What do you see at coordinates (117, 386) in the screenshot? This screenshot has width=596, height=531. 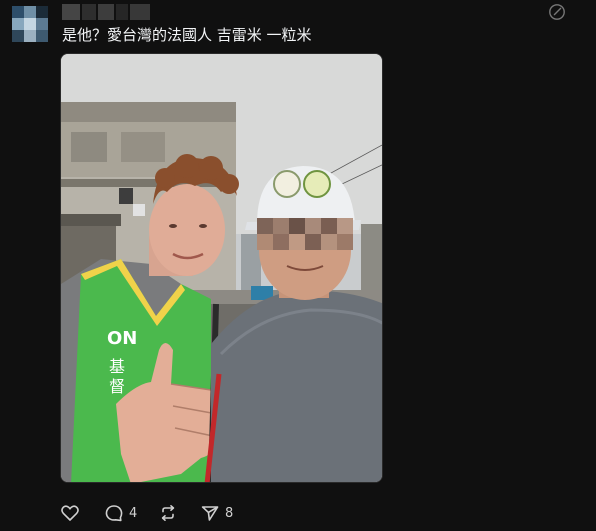 I see `svg-text: 督` at bounding box center [117, 386].